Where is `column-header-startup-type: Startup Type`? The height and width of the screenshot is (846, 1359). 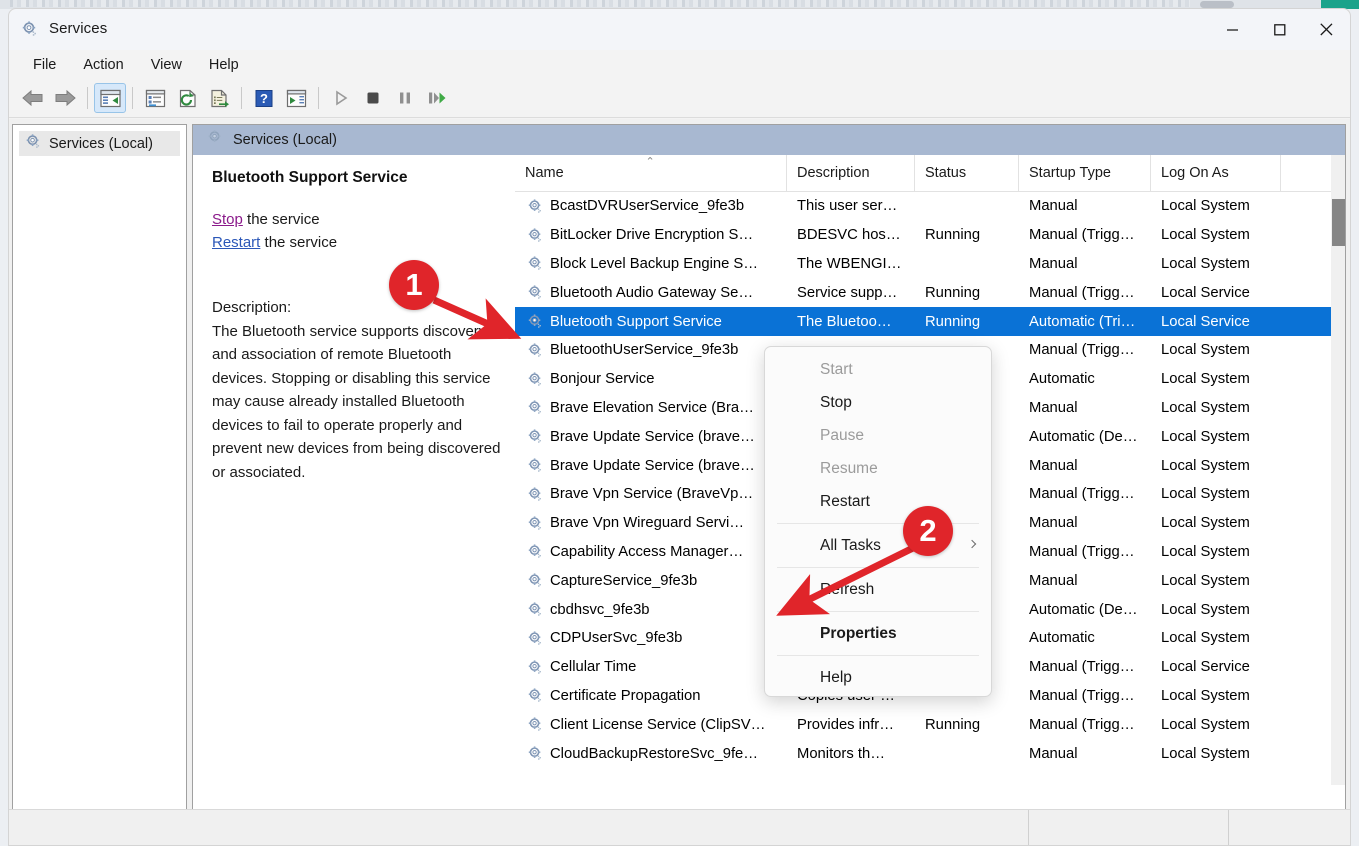
column-header-startup-type: Startup Type is located at coordinates (1085, 173).